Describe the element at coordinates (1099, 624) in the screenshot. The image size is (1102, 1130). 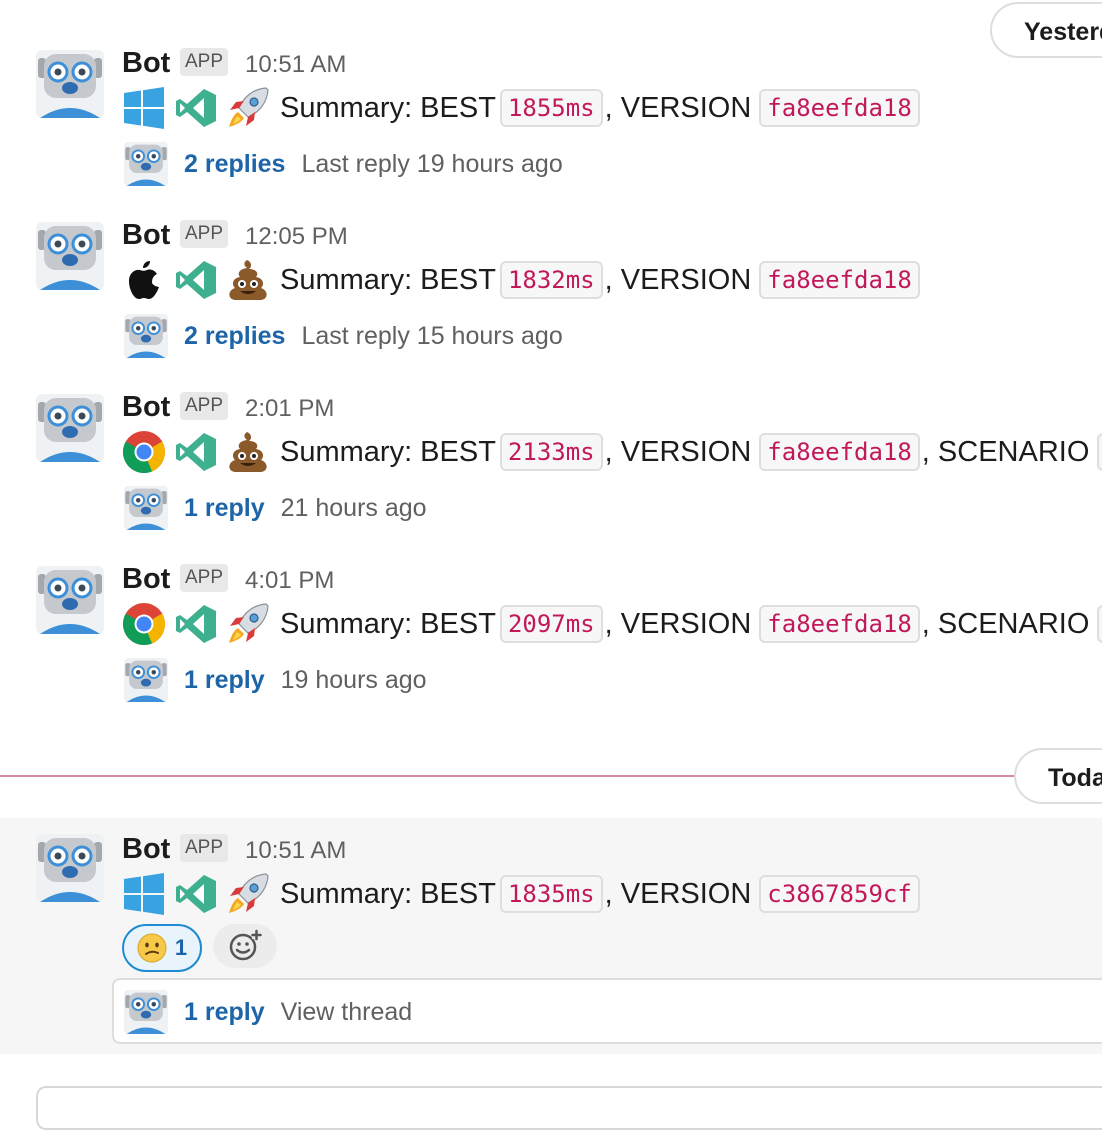
I see `scenario-code: st` at that location.